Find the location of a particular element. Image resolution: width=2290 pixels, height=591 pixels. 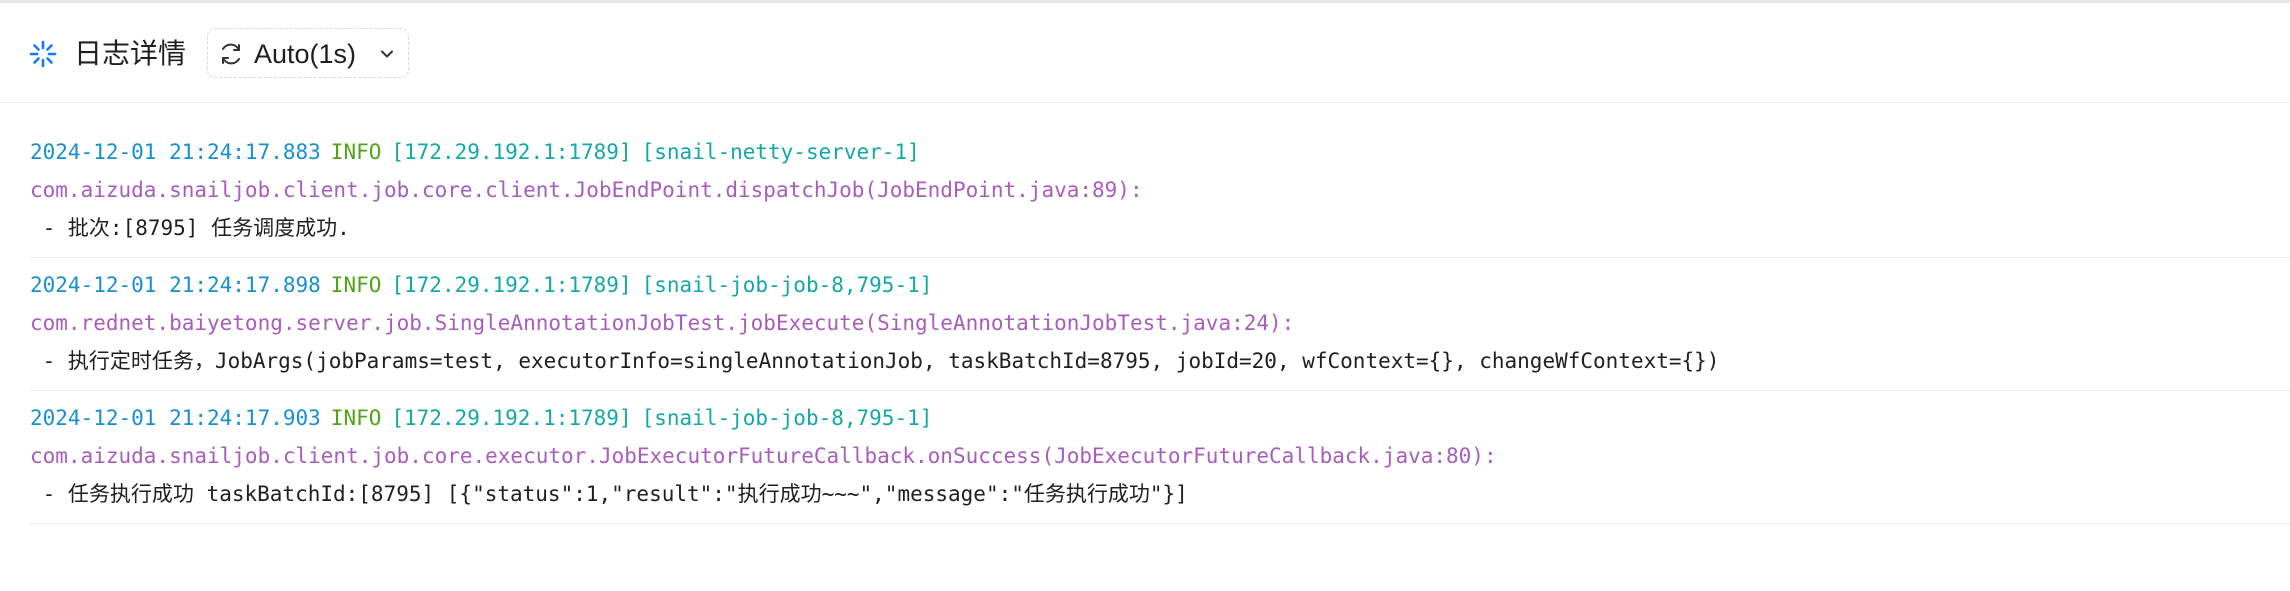

log-thread: [snail-netty-server-1] is located at coordinates (780, 152).